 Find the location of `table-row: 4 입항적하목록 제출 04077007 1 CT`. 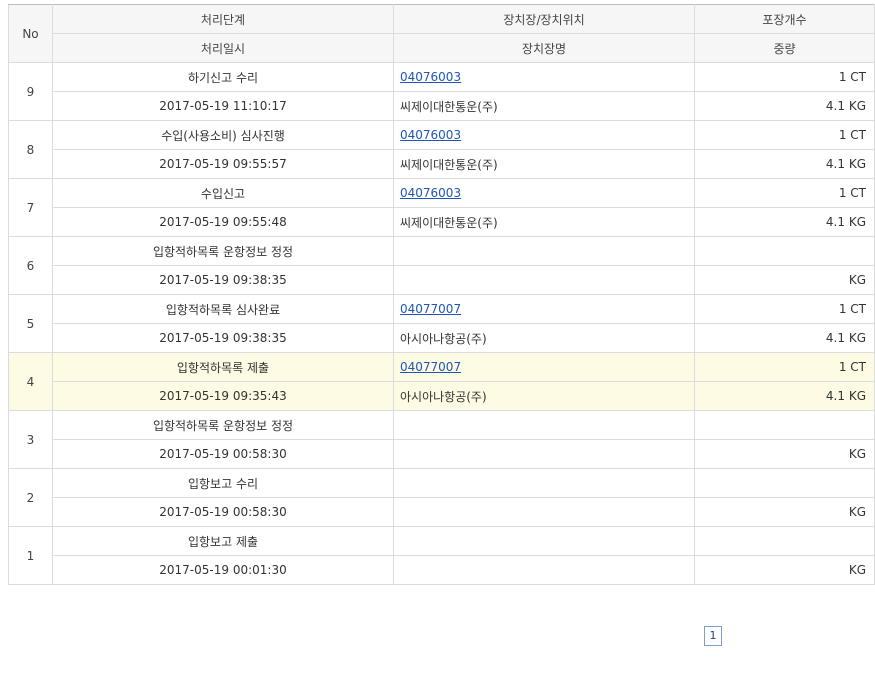

table-row: 4 입항적하목록 제출 04077007 1 CT is located at coordinates (441, 381).